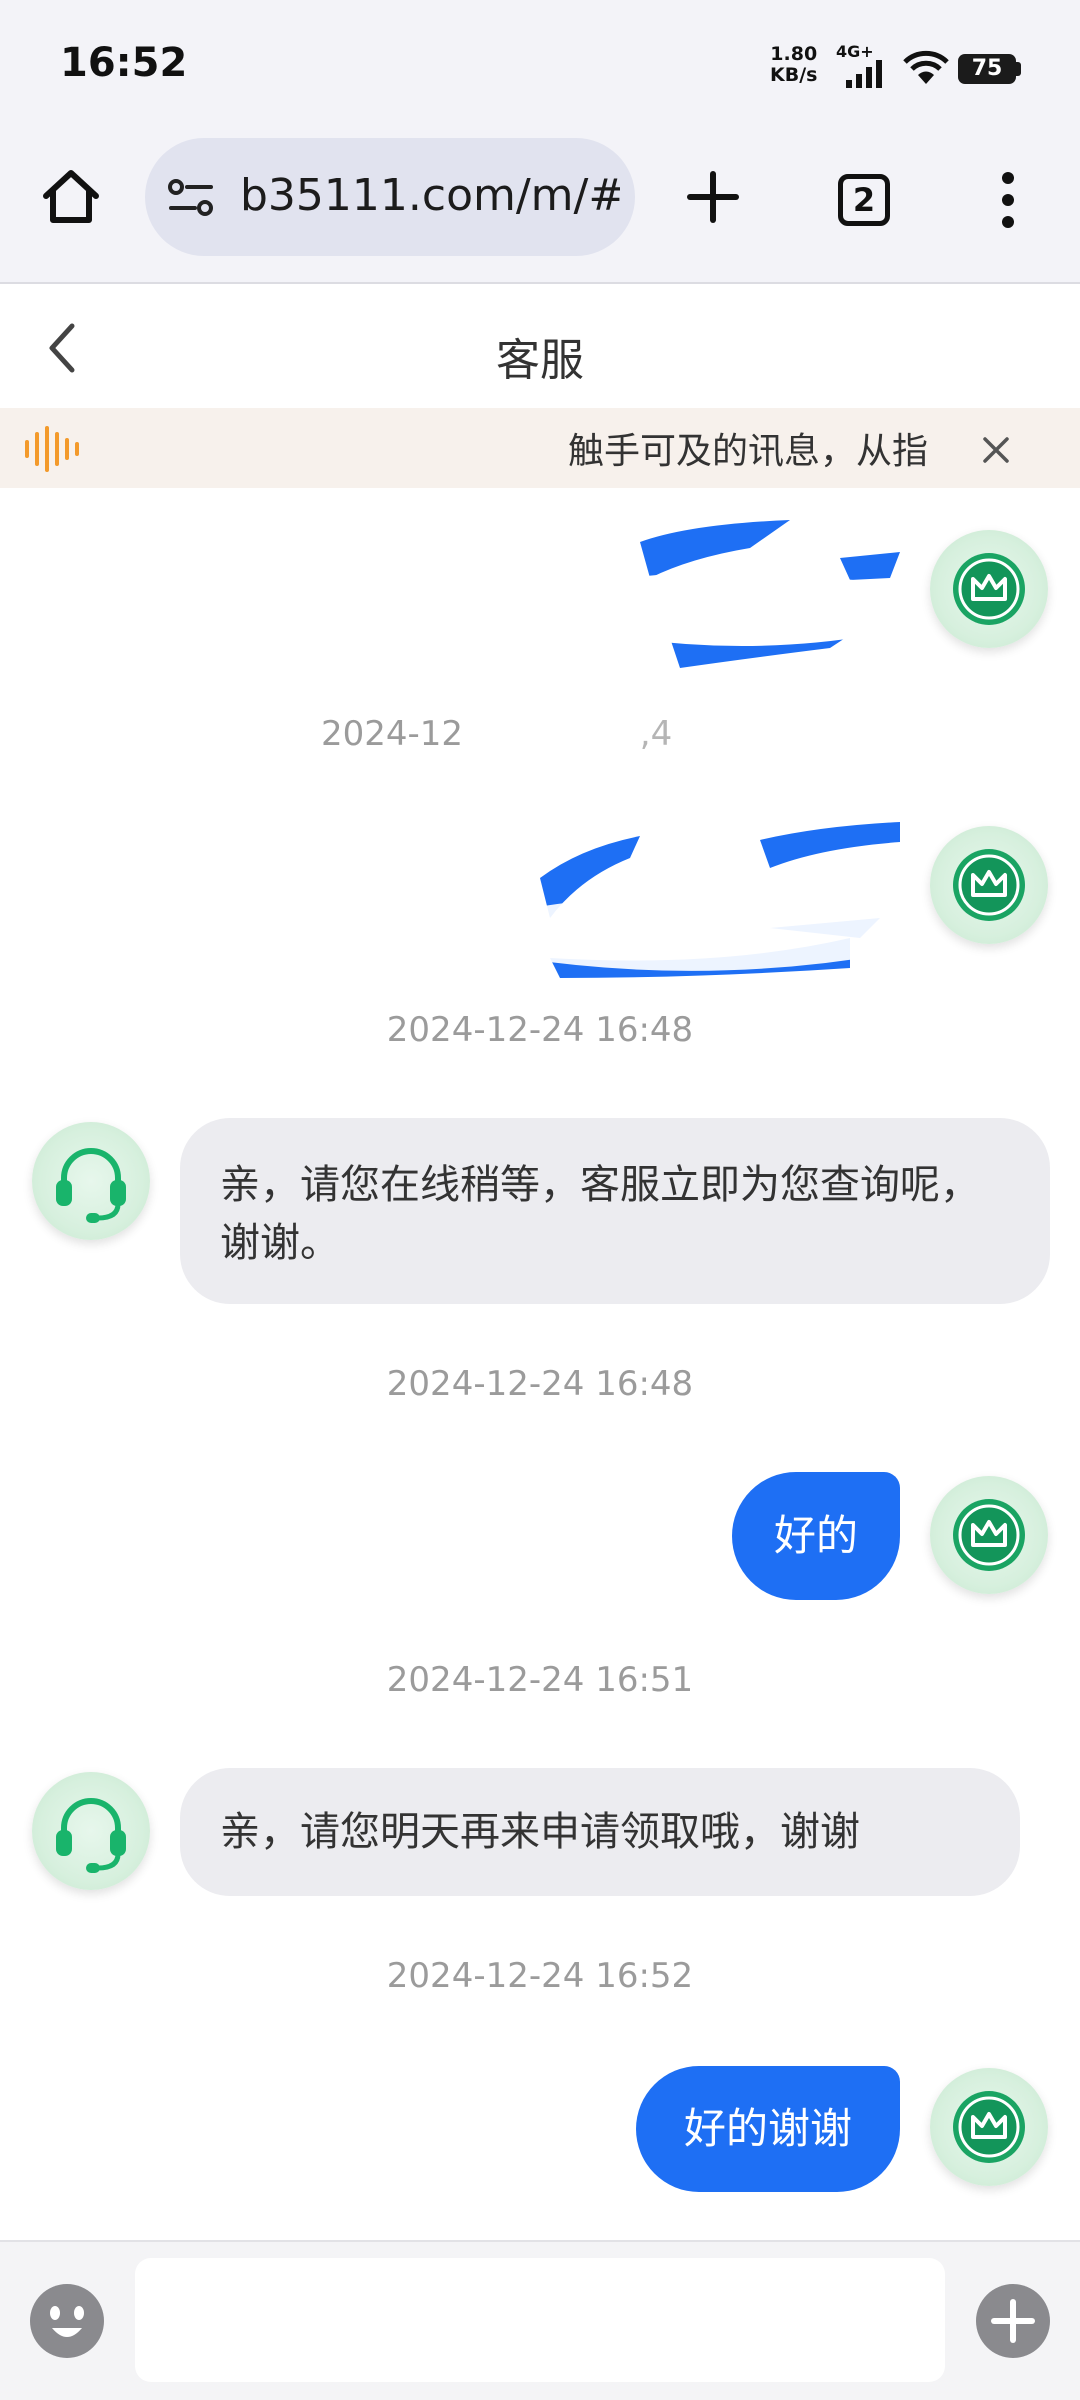  What do you see at coordinates (52, 449) in the screenshot?
I see `announcement-icon` at bounding box center [52, 449].